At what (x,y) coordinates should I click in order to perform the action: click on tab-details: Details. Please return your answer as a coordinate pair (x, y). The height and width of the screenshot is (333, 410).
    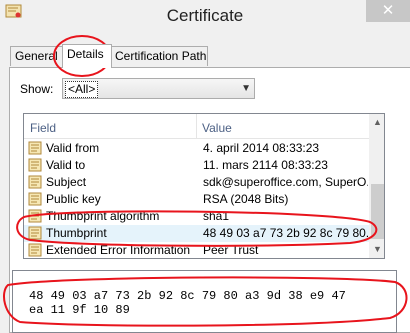
    Looking at the image, I should click on (87, 56).